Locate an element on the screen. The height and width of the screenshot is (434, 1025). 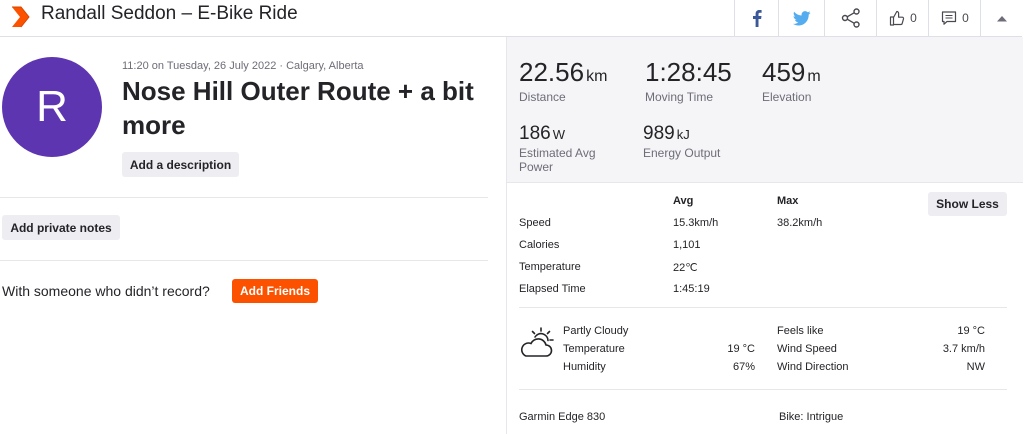
avatar-initial: R is located at coordinates (52, 106).